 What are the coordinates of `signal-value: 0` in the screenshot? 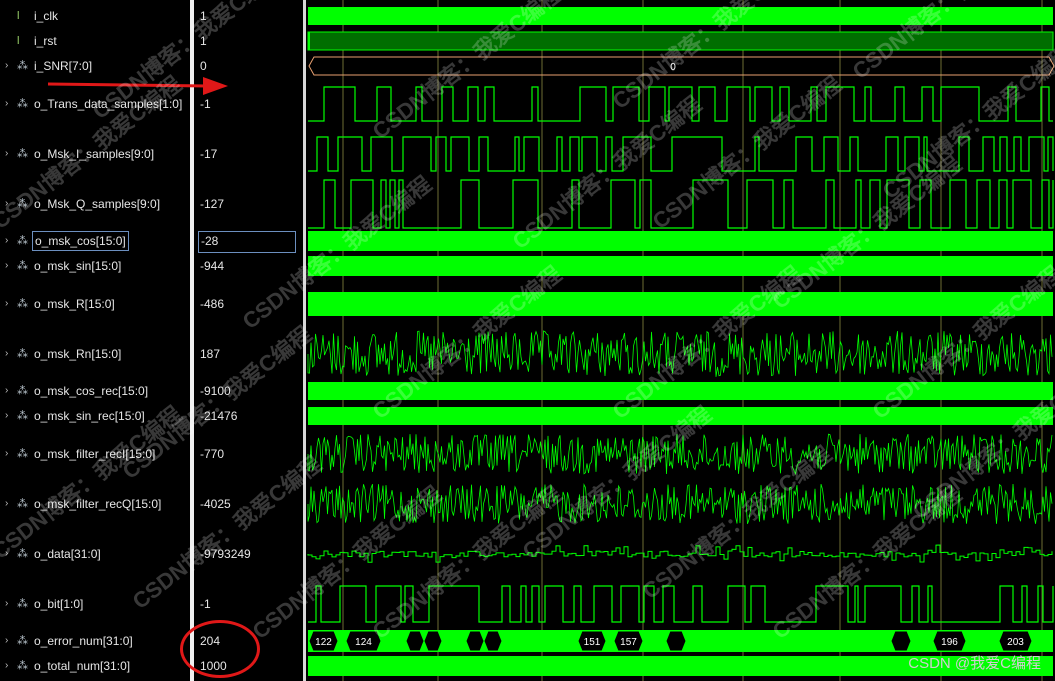 It's located at (203, 66).